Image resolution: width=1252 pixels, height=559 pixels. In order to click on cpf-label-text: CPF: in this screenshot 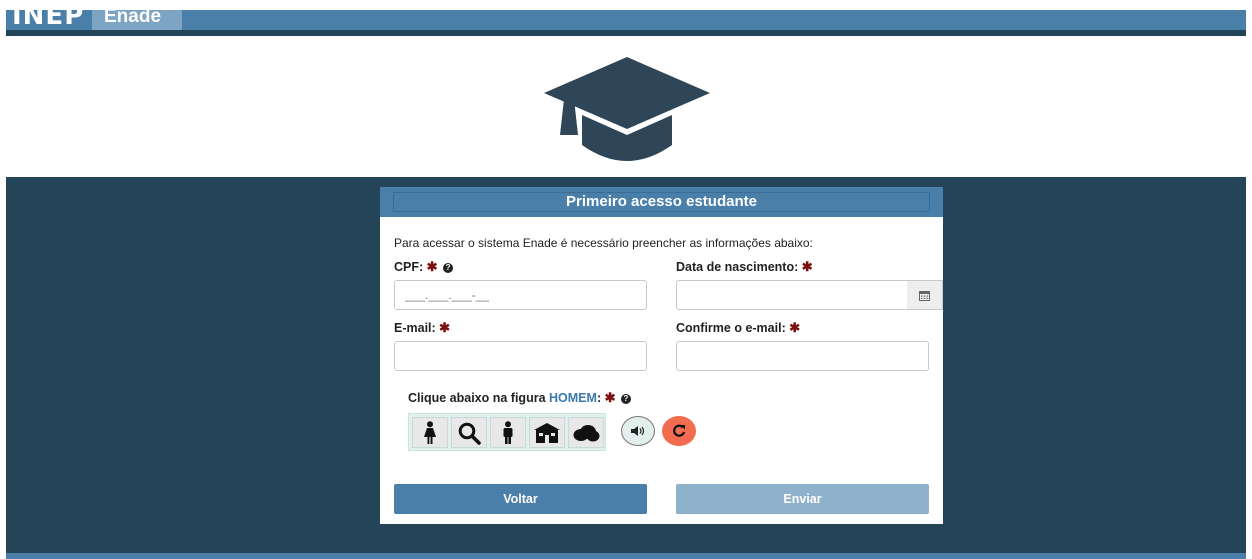, I will do `click(409, 267)`.